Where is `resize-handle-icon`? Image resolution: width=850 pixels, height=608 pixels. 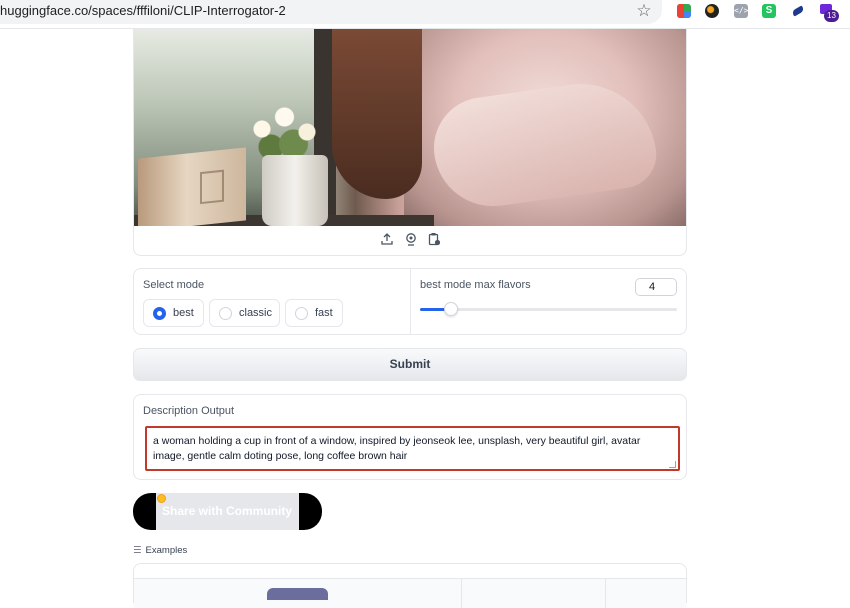
resize-handle-icon is located at coordinates (672, 464).